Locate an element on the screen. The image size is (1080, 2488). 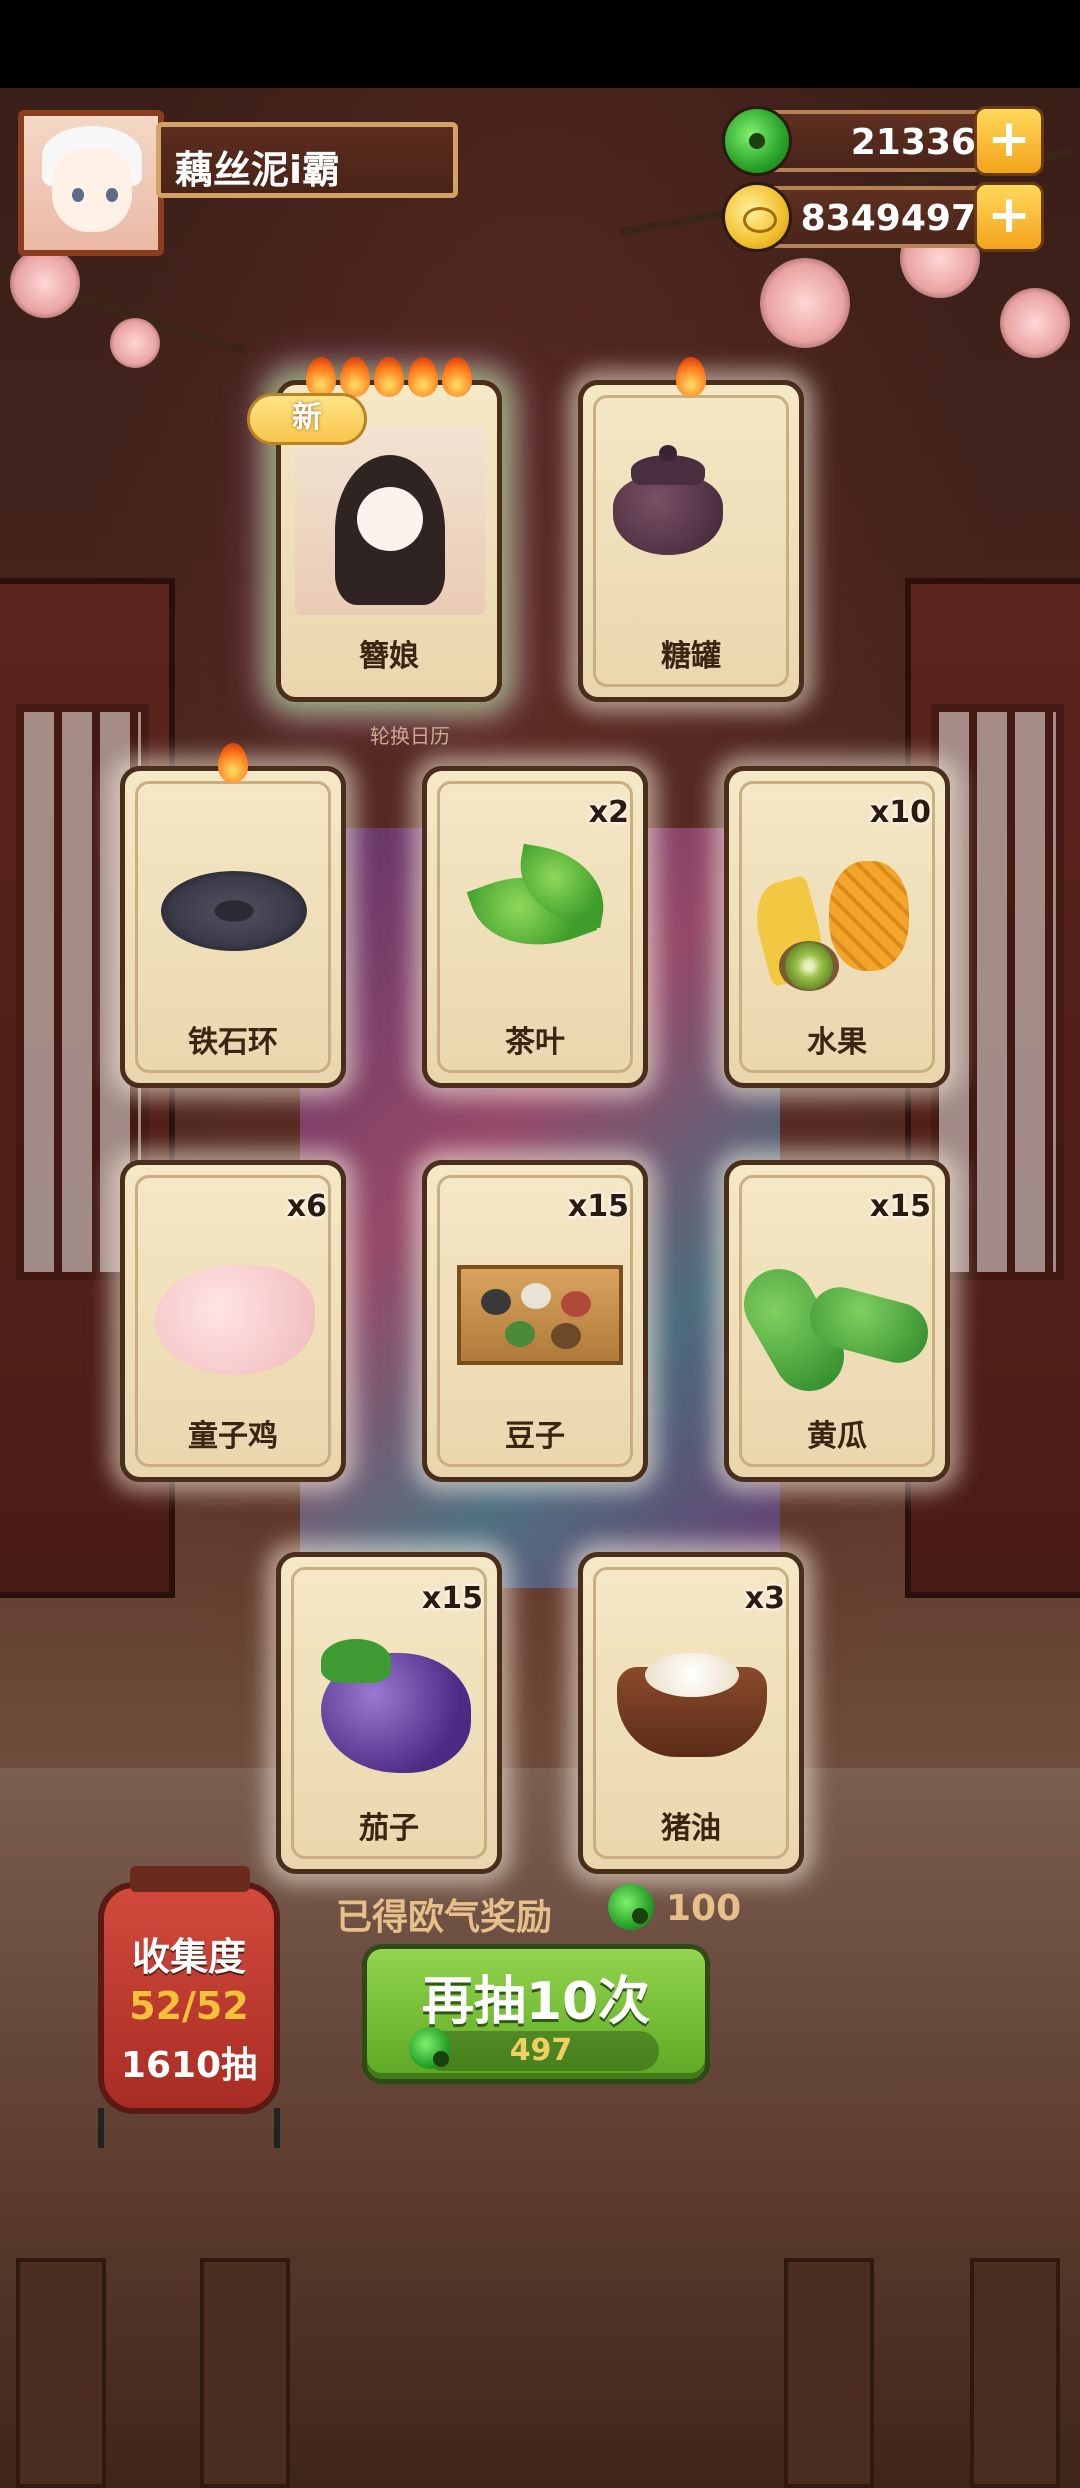
card-count: x3 is located at coordinates (764, 1598).